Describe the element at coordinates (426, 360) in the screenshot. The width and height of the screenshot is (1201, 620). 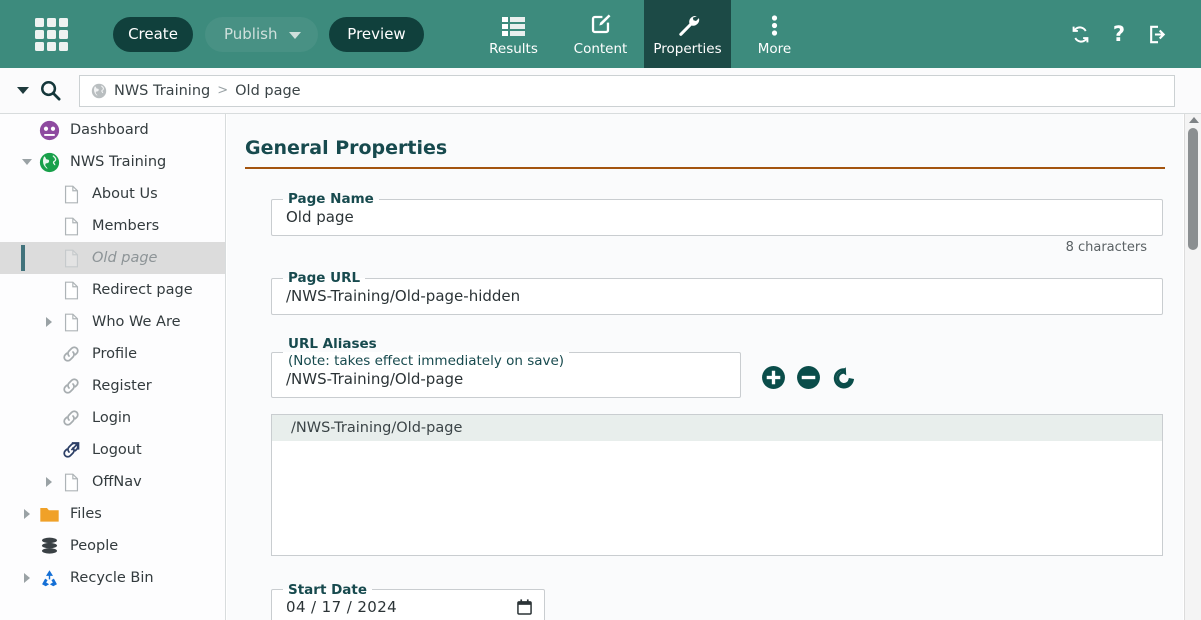
I see `url-aliases-legend-note: (Note: takes effect immediately on save)` at that location.